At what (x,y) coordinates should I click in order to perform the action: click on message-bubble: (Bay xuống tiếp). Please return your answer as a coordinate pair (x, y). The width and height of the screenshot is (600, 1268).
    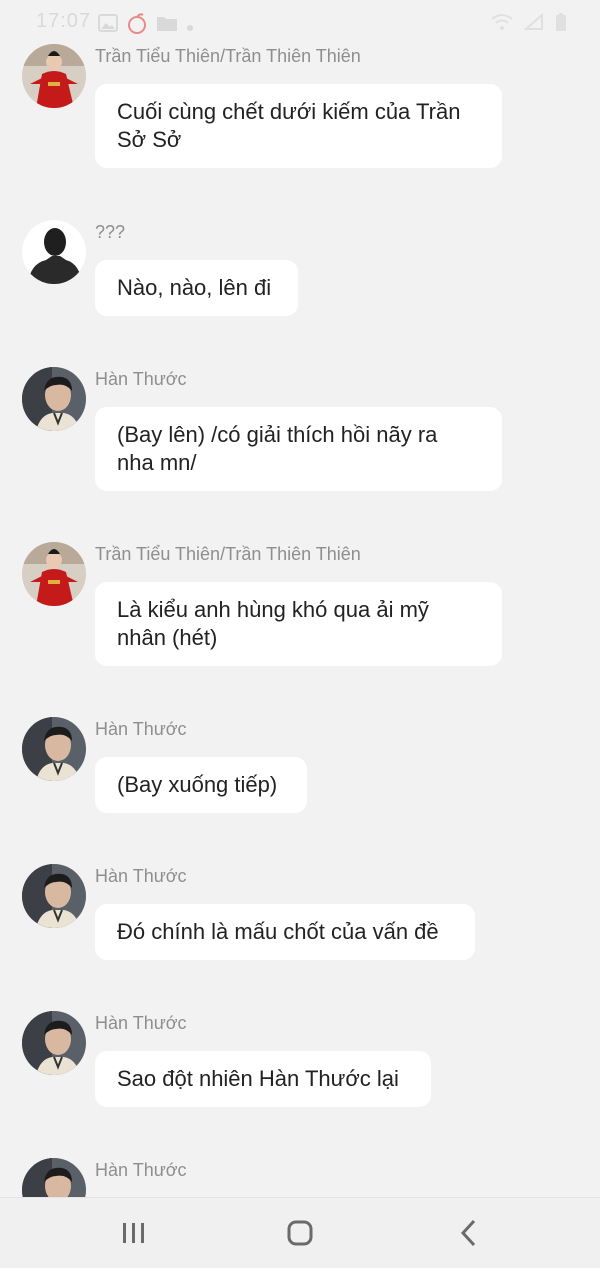
    Looking at the image, I should click on (201, 785).